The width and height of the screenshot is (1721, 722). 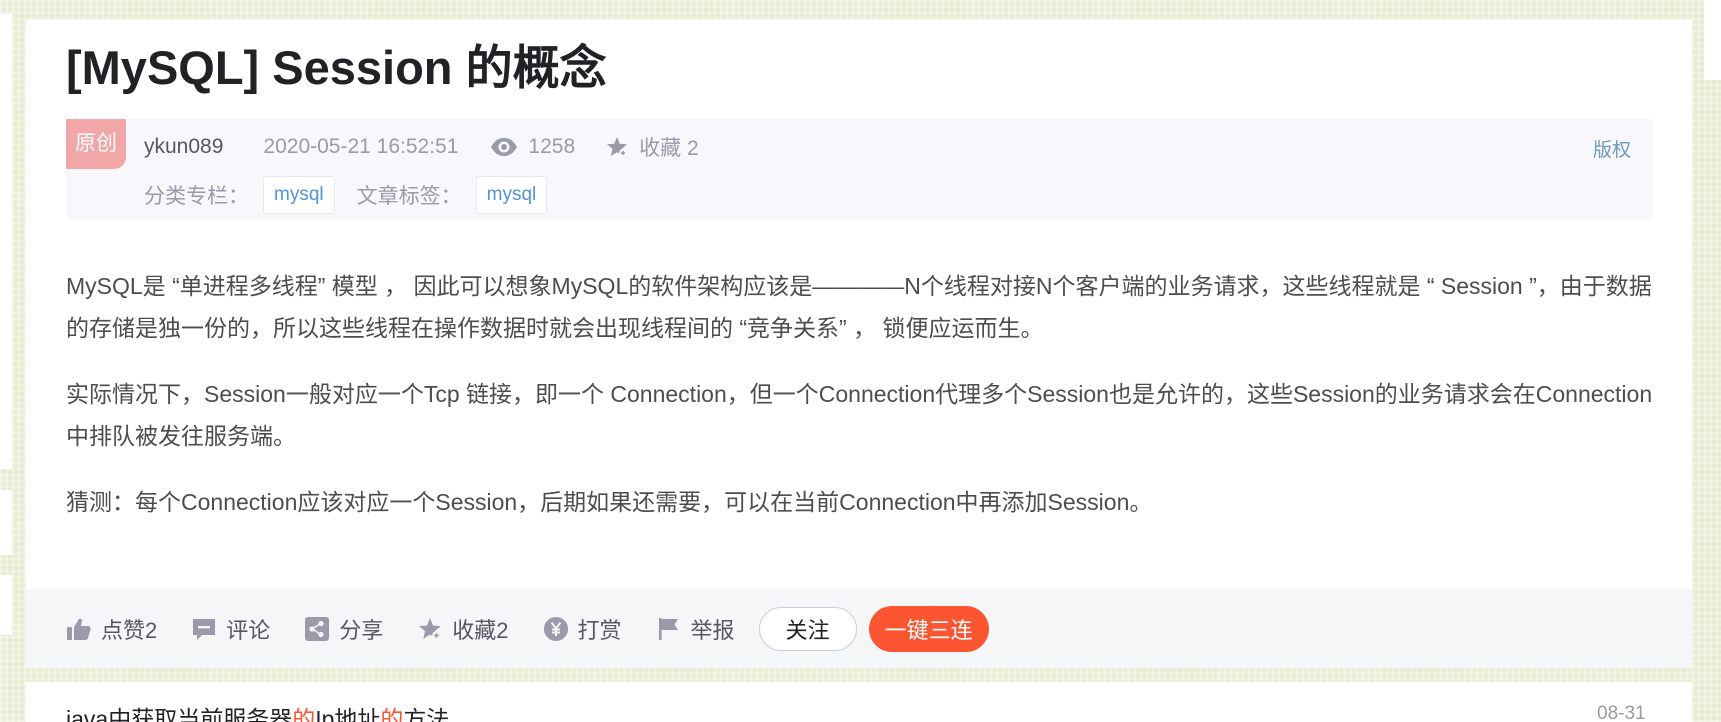 I want to click on original-badge: 原创, so click(x=96, y=144).